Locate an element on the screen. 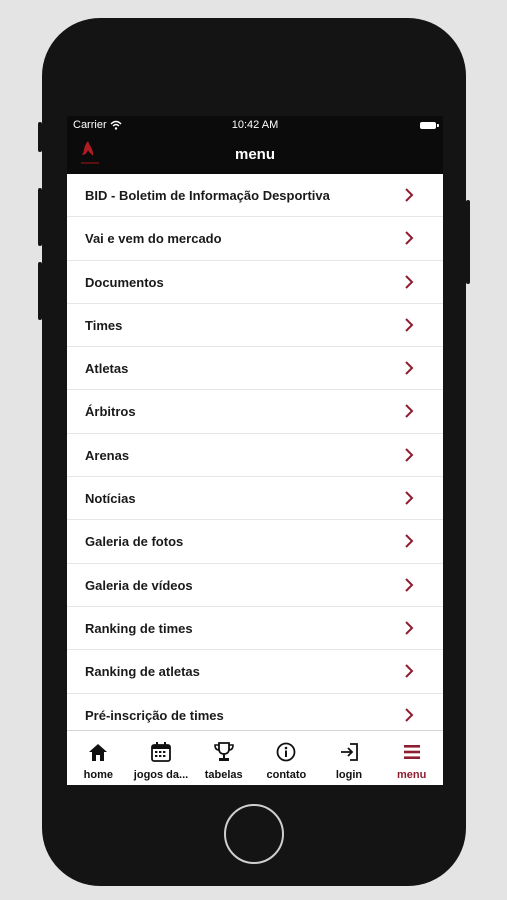  menu-item-label: Vai e vem do mercado is located at coordinates (153, 239).